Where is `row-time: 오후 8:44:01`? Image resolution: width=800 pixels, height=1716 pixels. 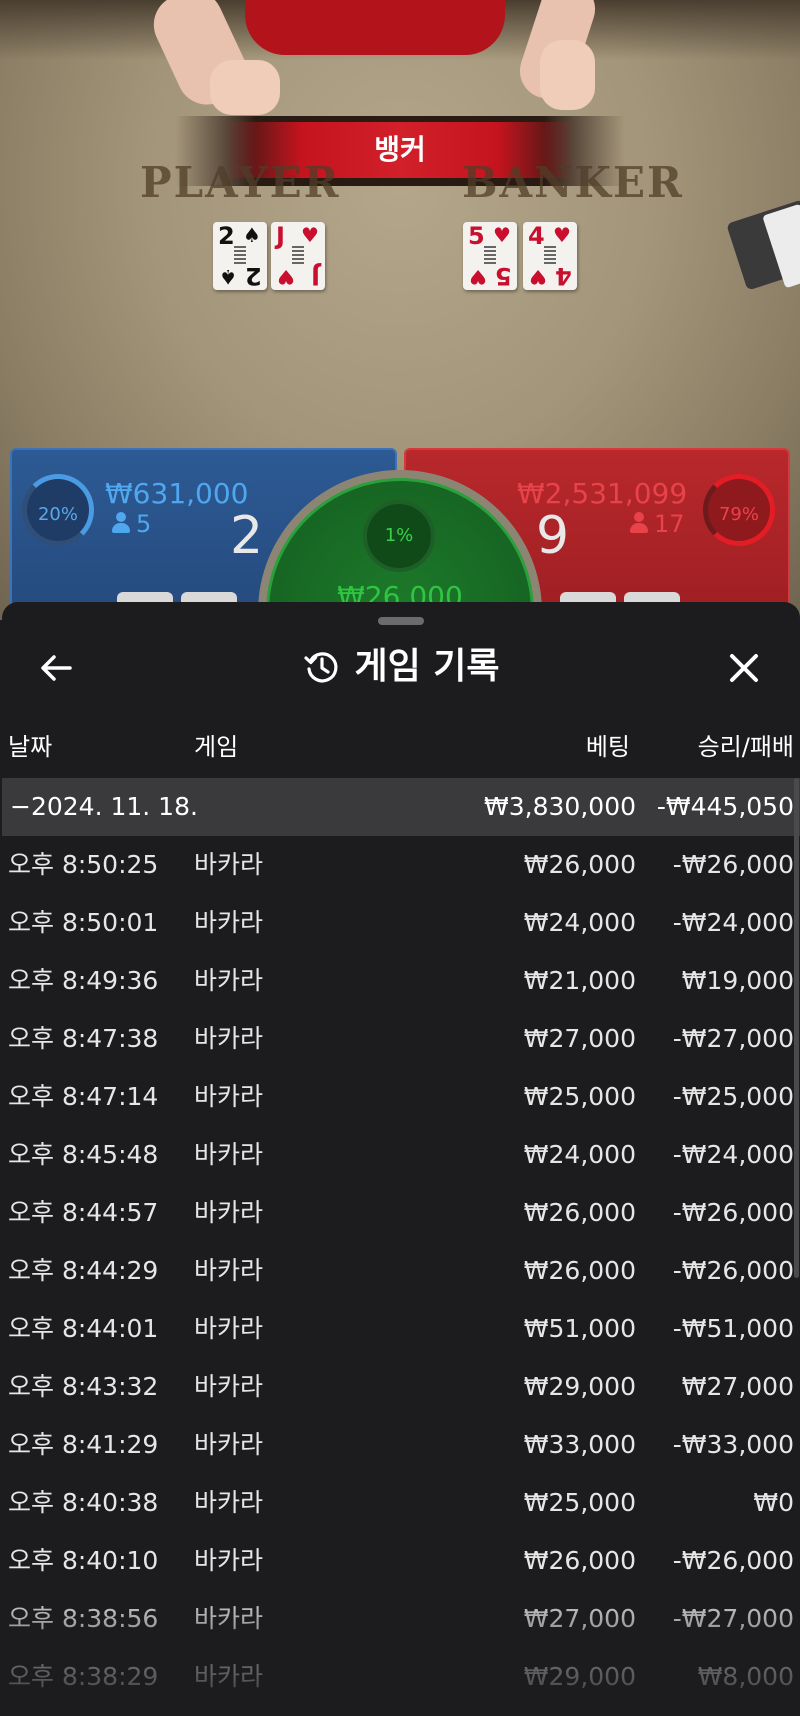
row-time: 오후 8:44:01 is located at coordinates (83, 1328).